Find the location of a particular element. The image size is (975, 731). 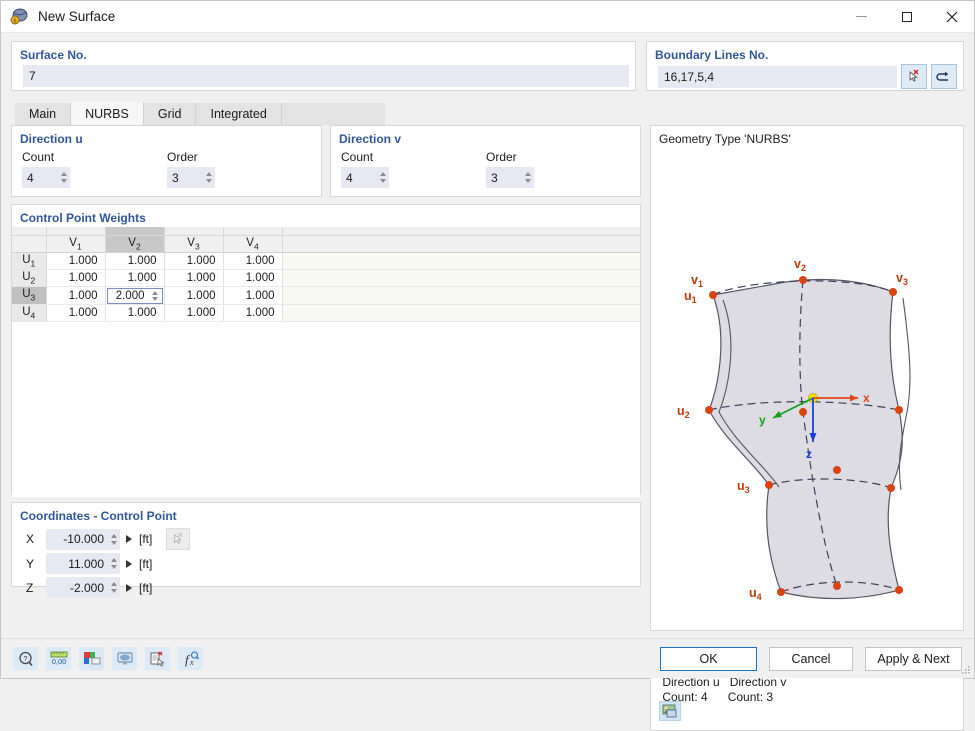

column-select-strip is located at coordinates (326, 231).